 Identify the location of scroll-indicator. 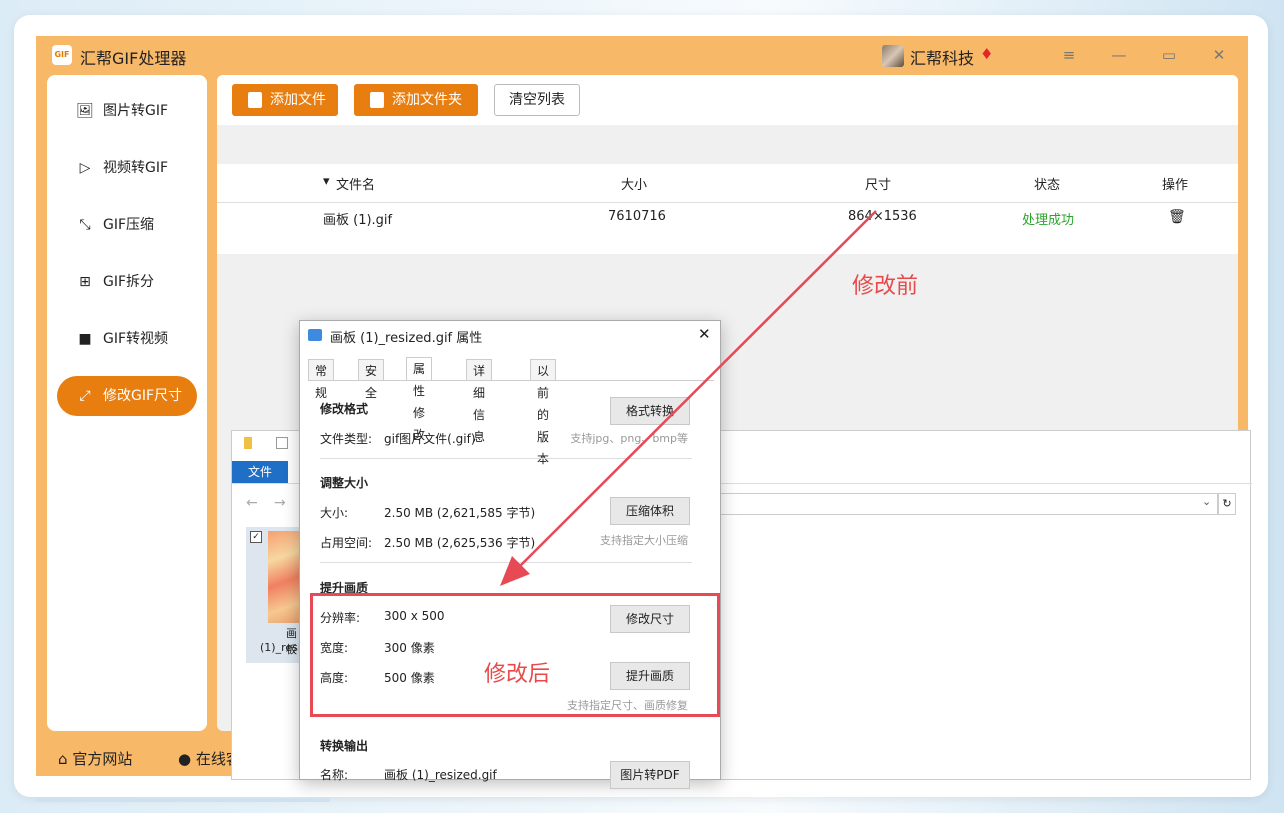
(183, 800).